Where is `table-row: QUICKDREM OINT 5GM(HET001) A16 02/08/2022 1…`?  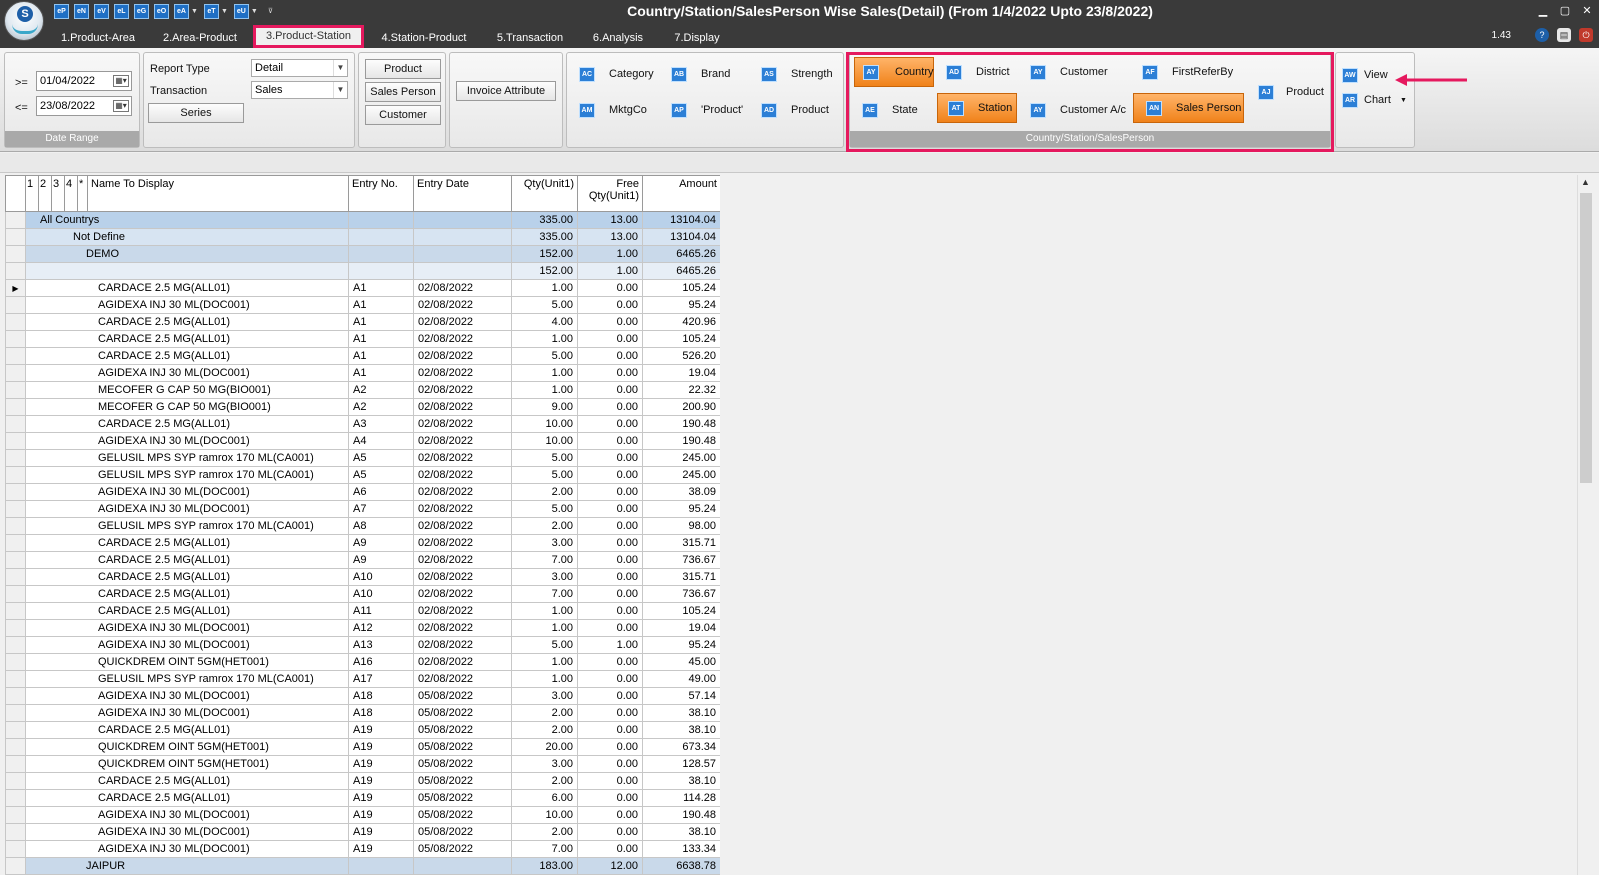 table-row: QUICKDREM OINT 5GM(HET001) A16 02/08/2022 1… is located at coordinates (362, 662).